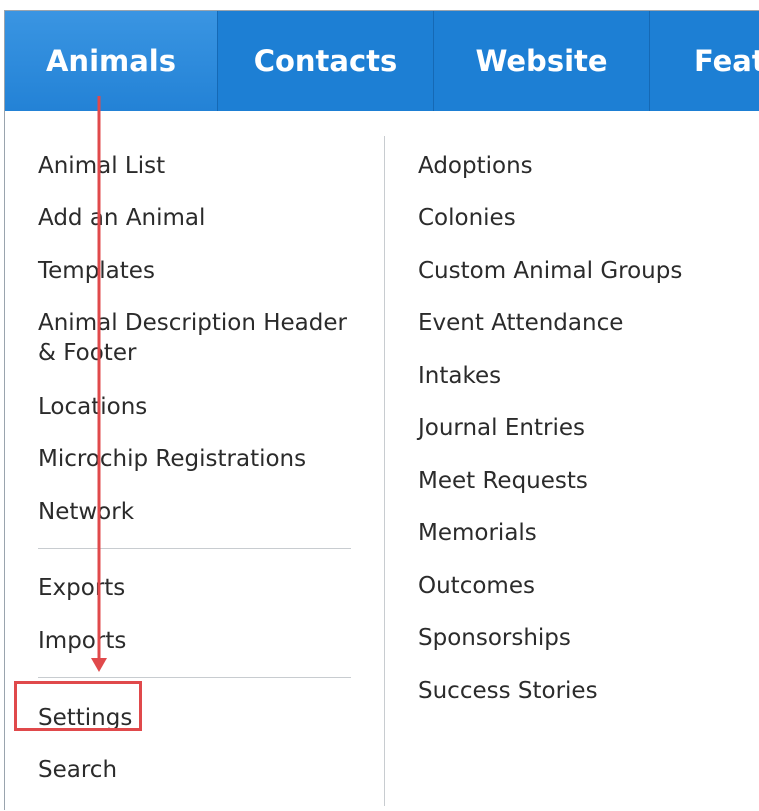 The width and height of the screenshot is (759, 811). What do you see at coordinates (85, 718) in the screenshot?
I see `menu-item-settings: Settings` at bounding box center [85, 718].